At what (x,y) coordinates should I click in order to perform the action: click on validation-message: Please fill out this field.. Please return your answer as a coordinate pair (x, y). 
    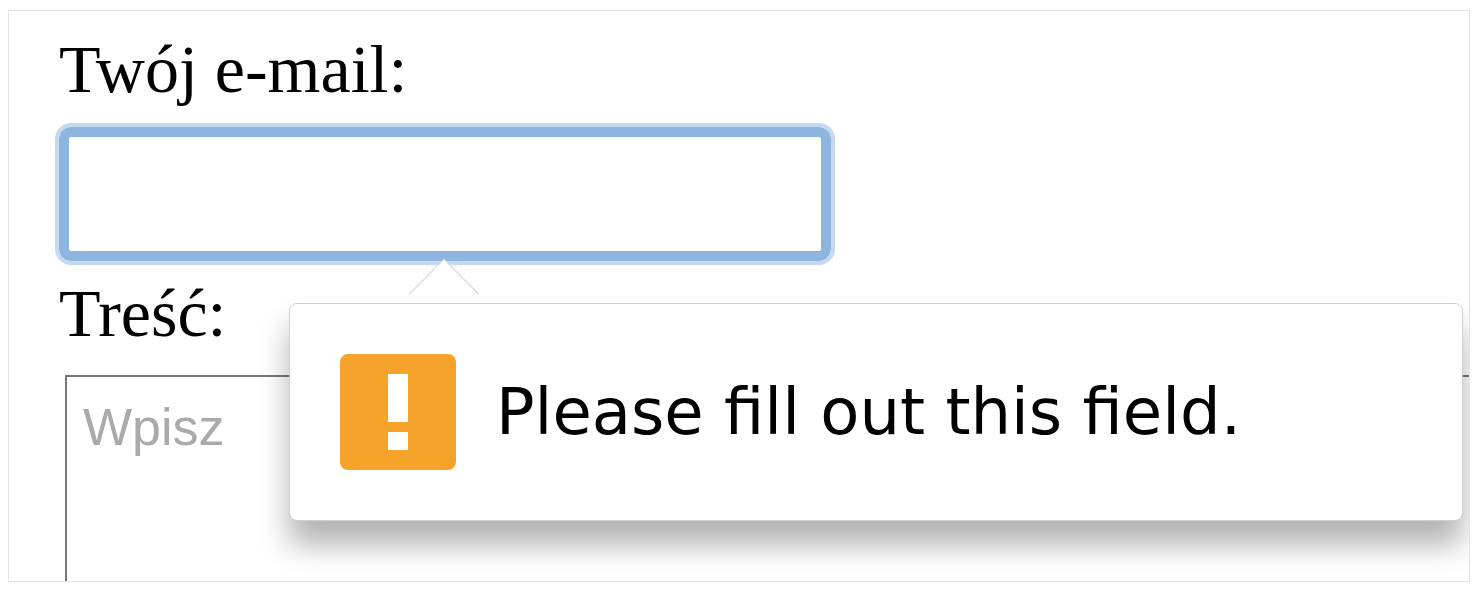
    Looking at the image, I should click on (868, 412).